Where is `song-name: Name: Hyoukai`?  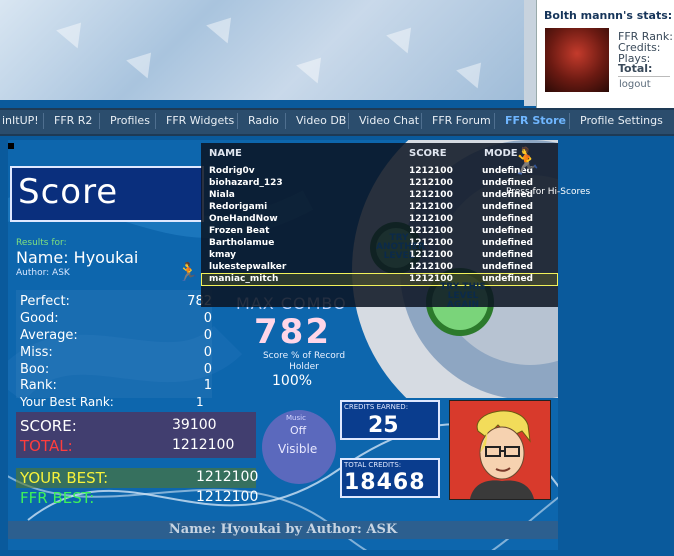
song-name: Name: Hyoukai is located at coordinates (77, 257).